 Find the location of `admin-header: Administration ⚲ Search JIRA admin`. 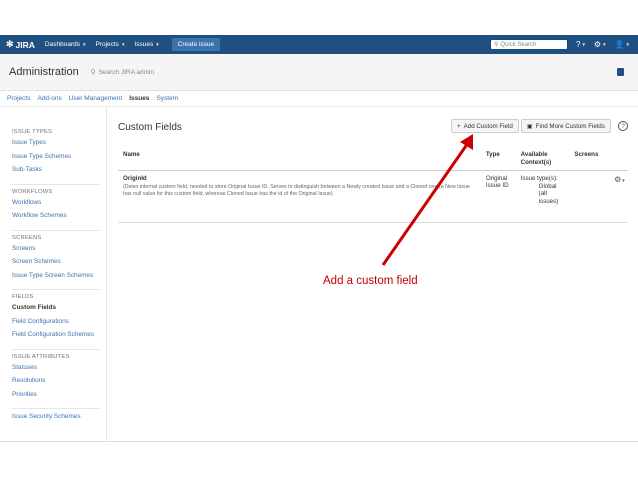

admin-header: Administration ⚲ Search JIRA admin is located at coordinates (319, 72).